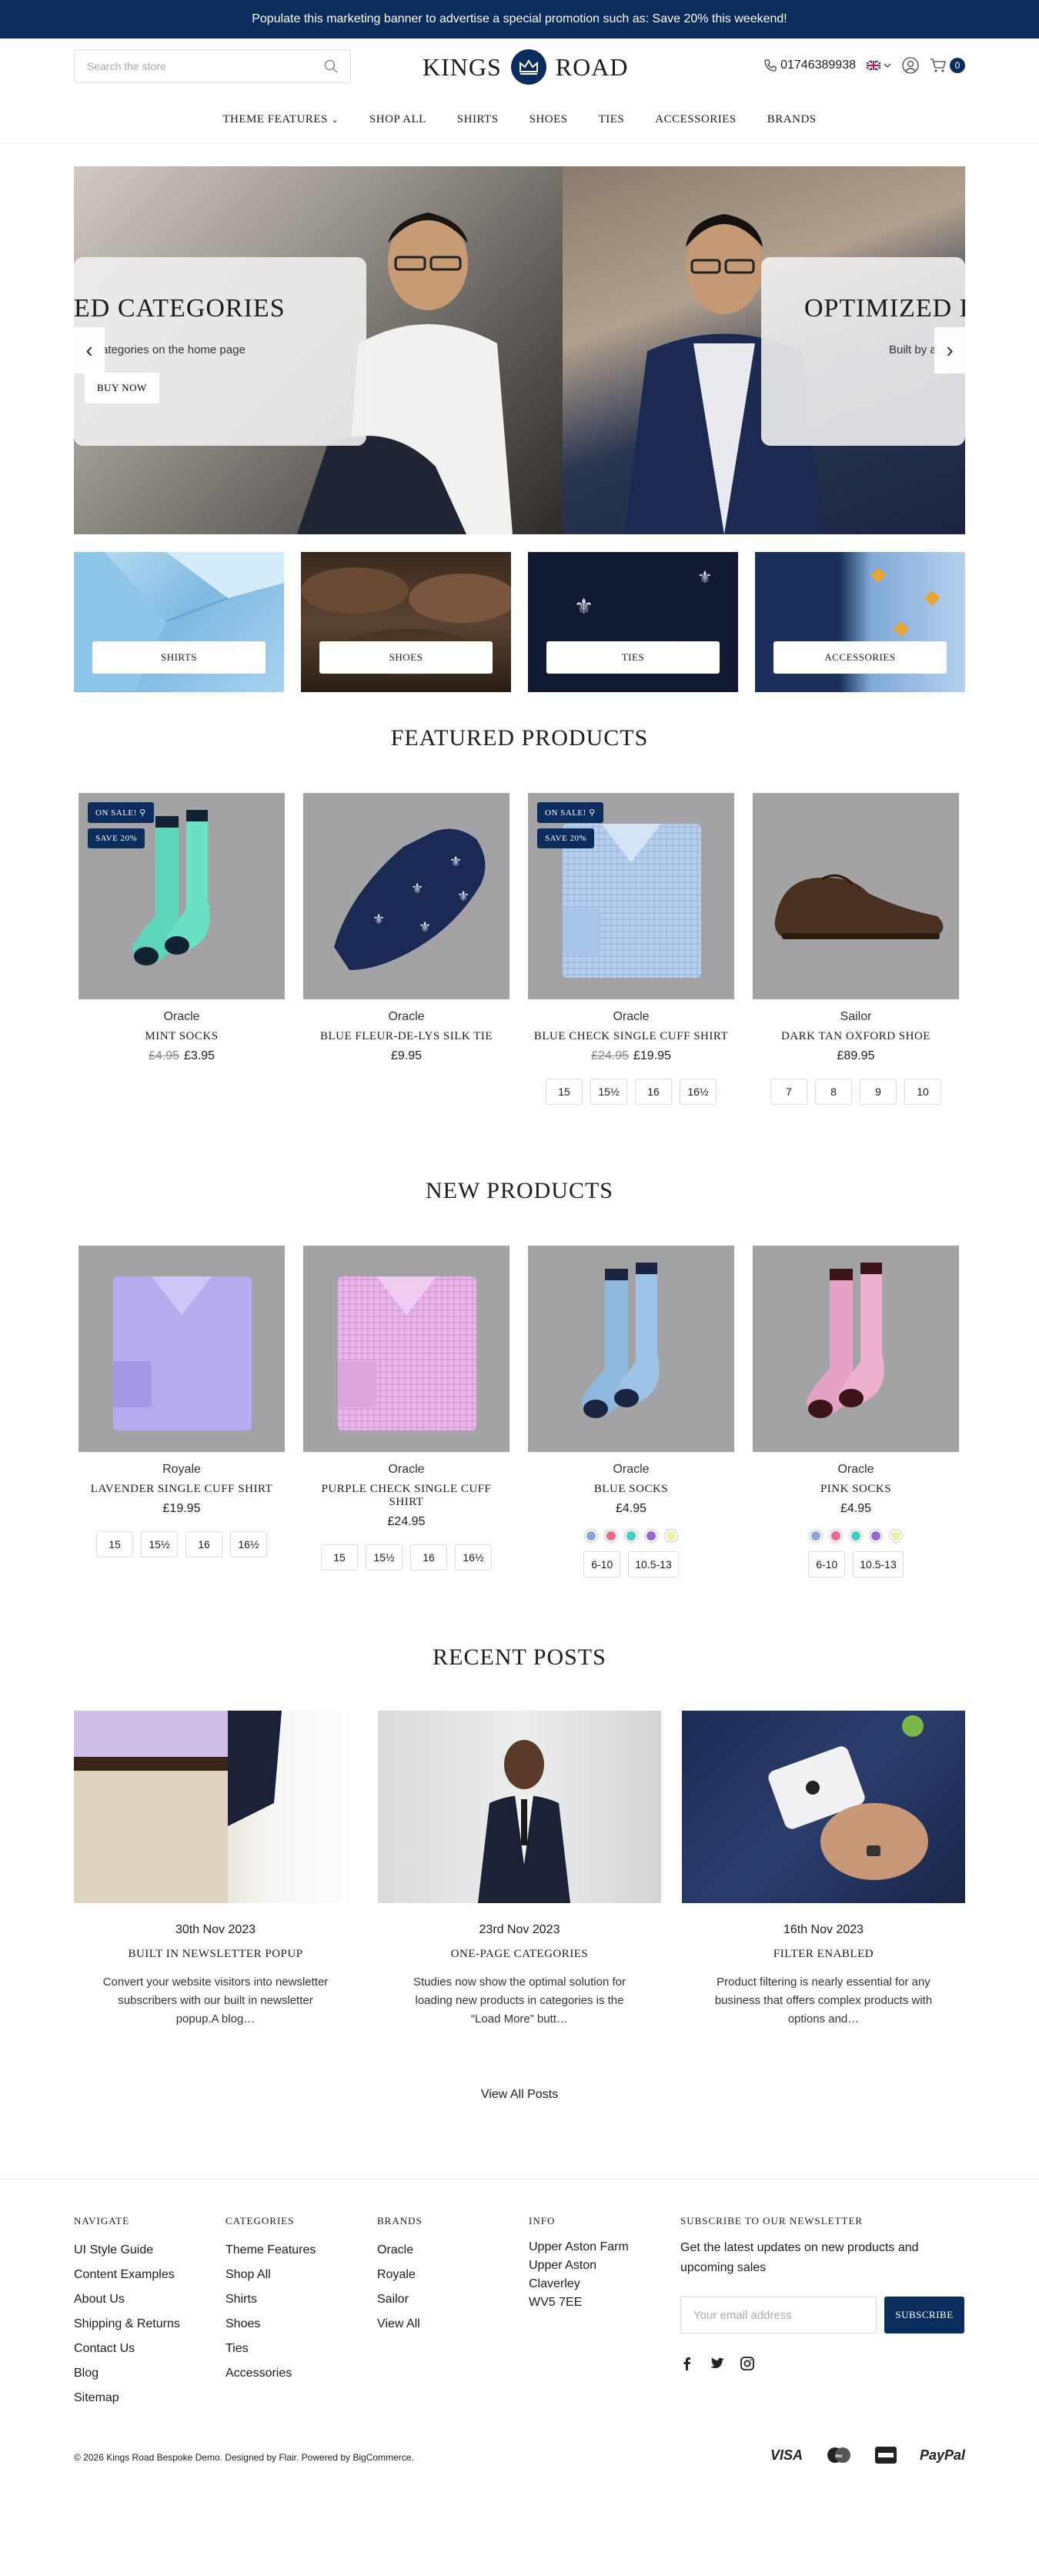 The width and height of the screenshot is (1039, 2576). I want to click on product-name: DARK TAN OXFORD SHOE, so click(856, 1036).